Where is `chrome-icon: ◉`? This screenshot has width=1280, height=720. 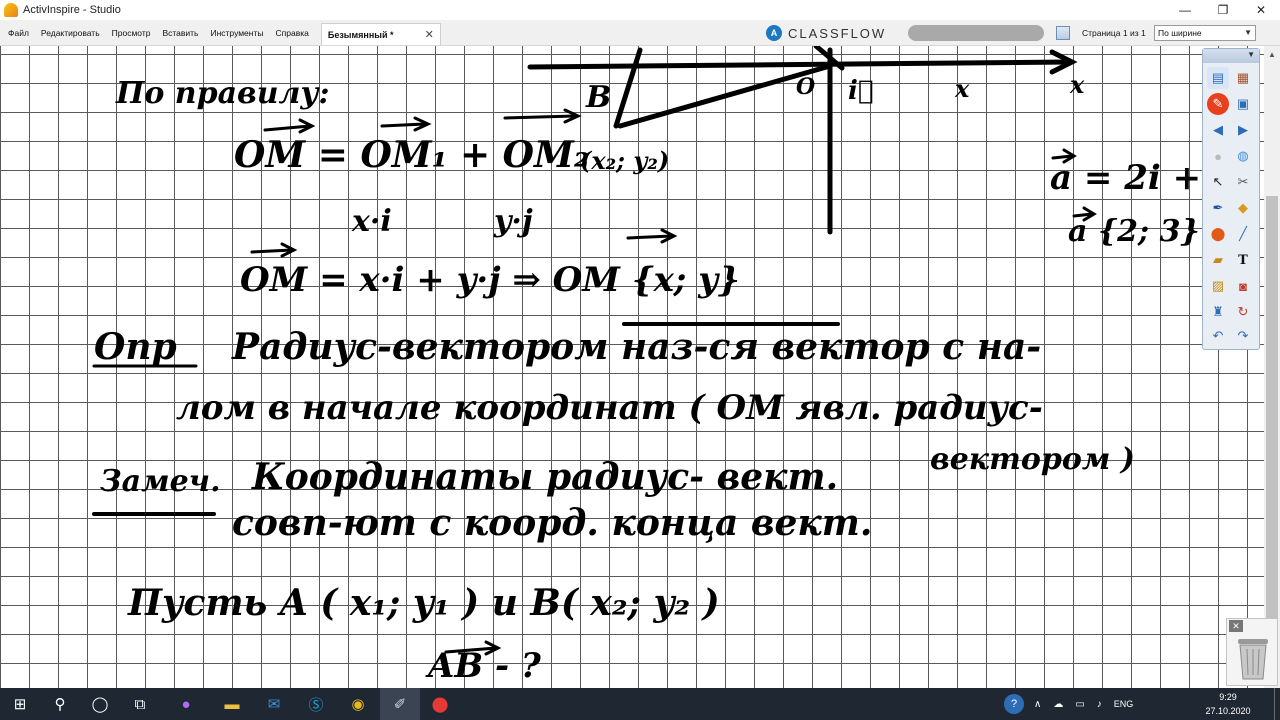 chrome-icon: ◉ is located at coordinates (358, 704).